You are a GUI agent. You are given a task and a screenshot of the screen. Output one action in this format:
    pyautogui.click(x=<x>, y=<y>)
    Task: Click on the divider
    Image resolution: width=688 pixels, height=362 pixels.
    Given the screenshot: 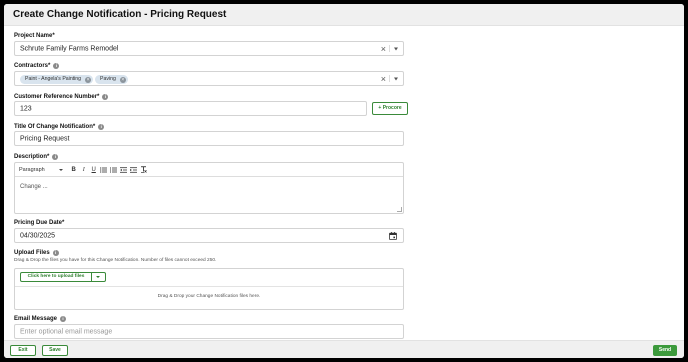 What is the action you would take?
    pyautogui.click(x=209, y=286)
    